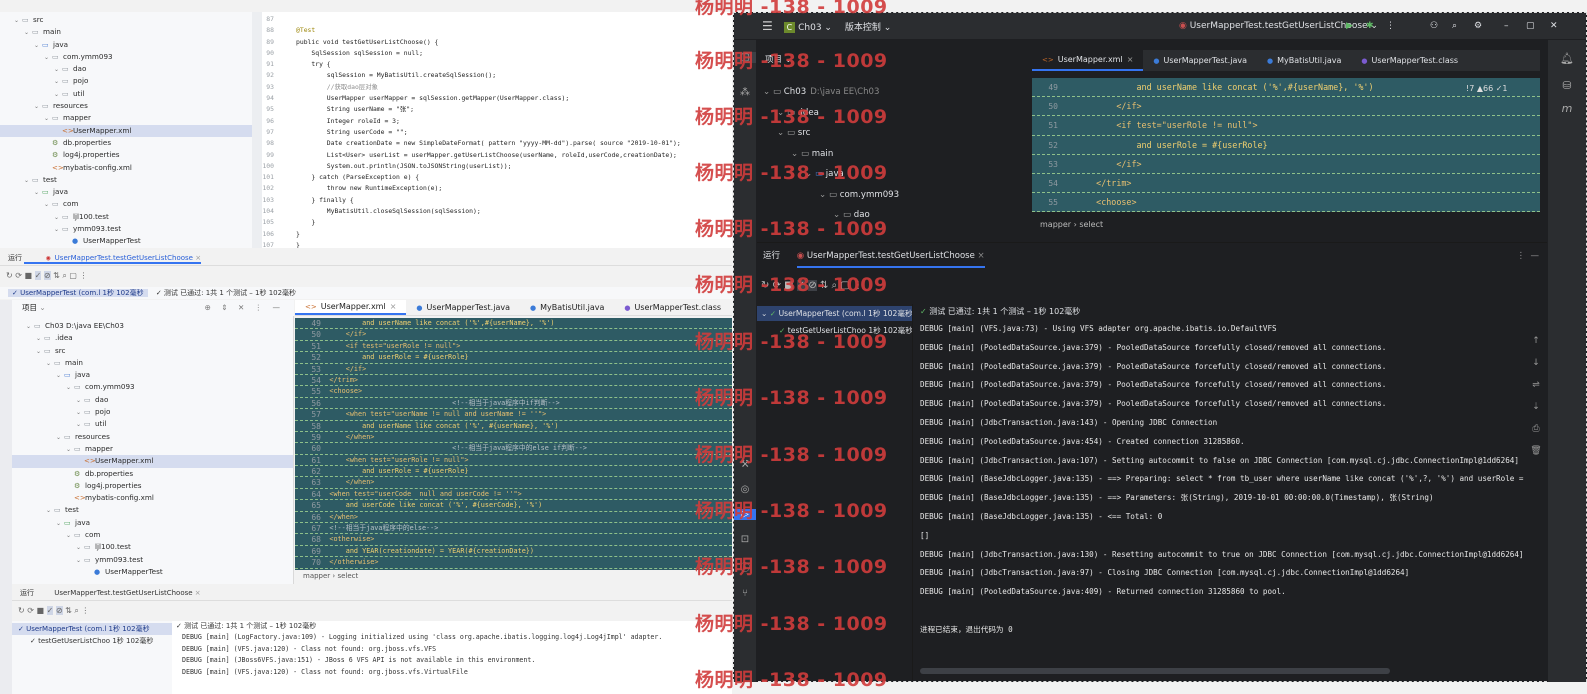  I want to click on notifications-icon: 🔔︎, so click(1567, 58).